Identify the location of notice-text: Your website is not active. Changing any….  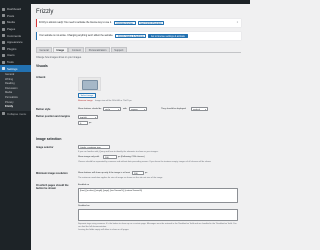
(76, 36).